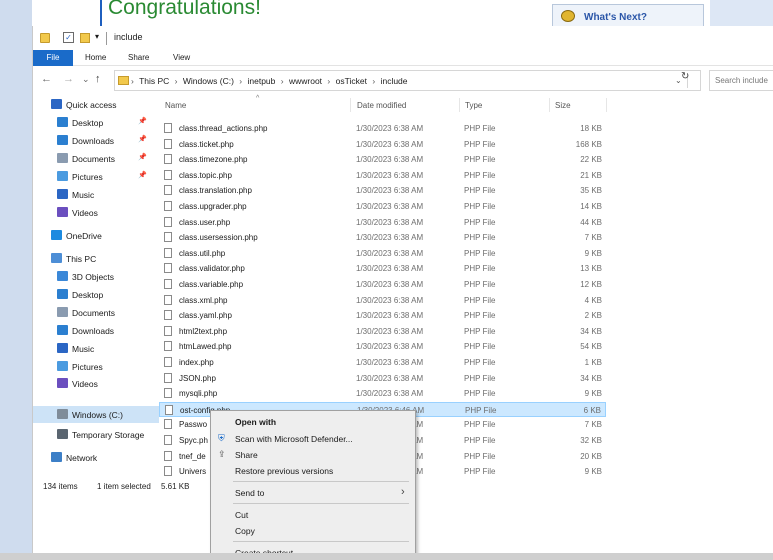 This screenshot has width=773, height=560. Describe the element at coordinates (97, 38) in the screenshot. I see `customize-toolbar-icon: ▾` at that location.